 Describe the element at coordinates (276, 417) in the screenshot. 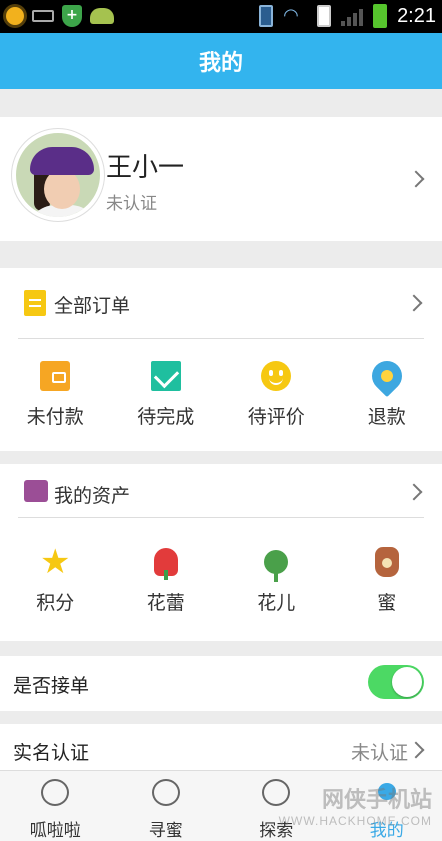

I see `order-to-review-label: 待评价` at that location.